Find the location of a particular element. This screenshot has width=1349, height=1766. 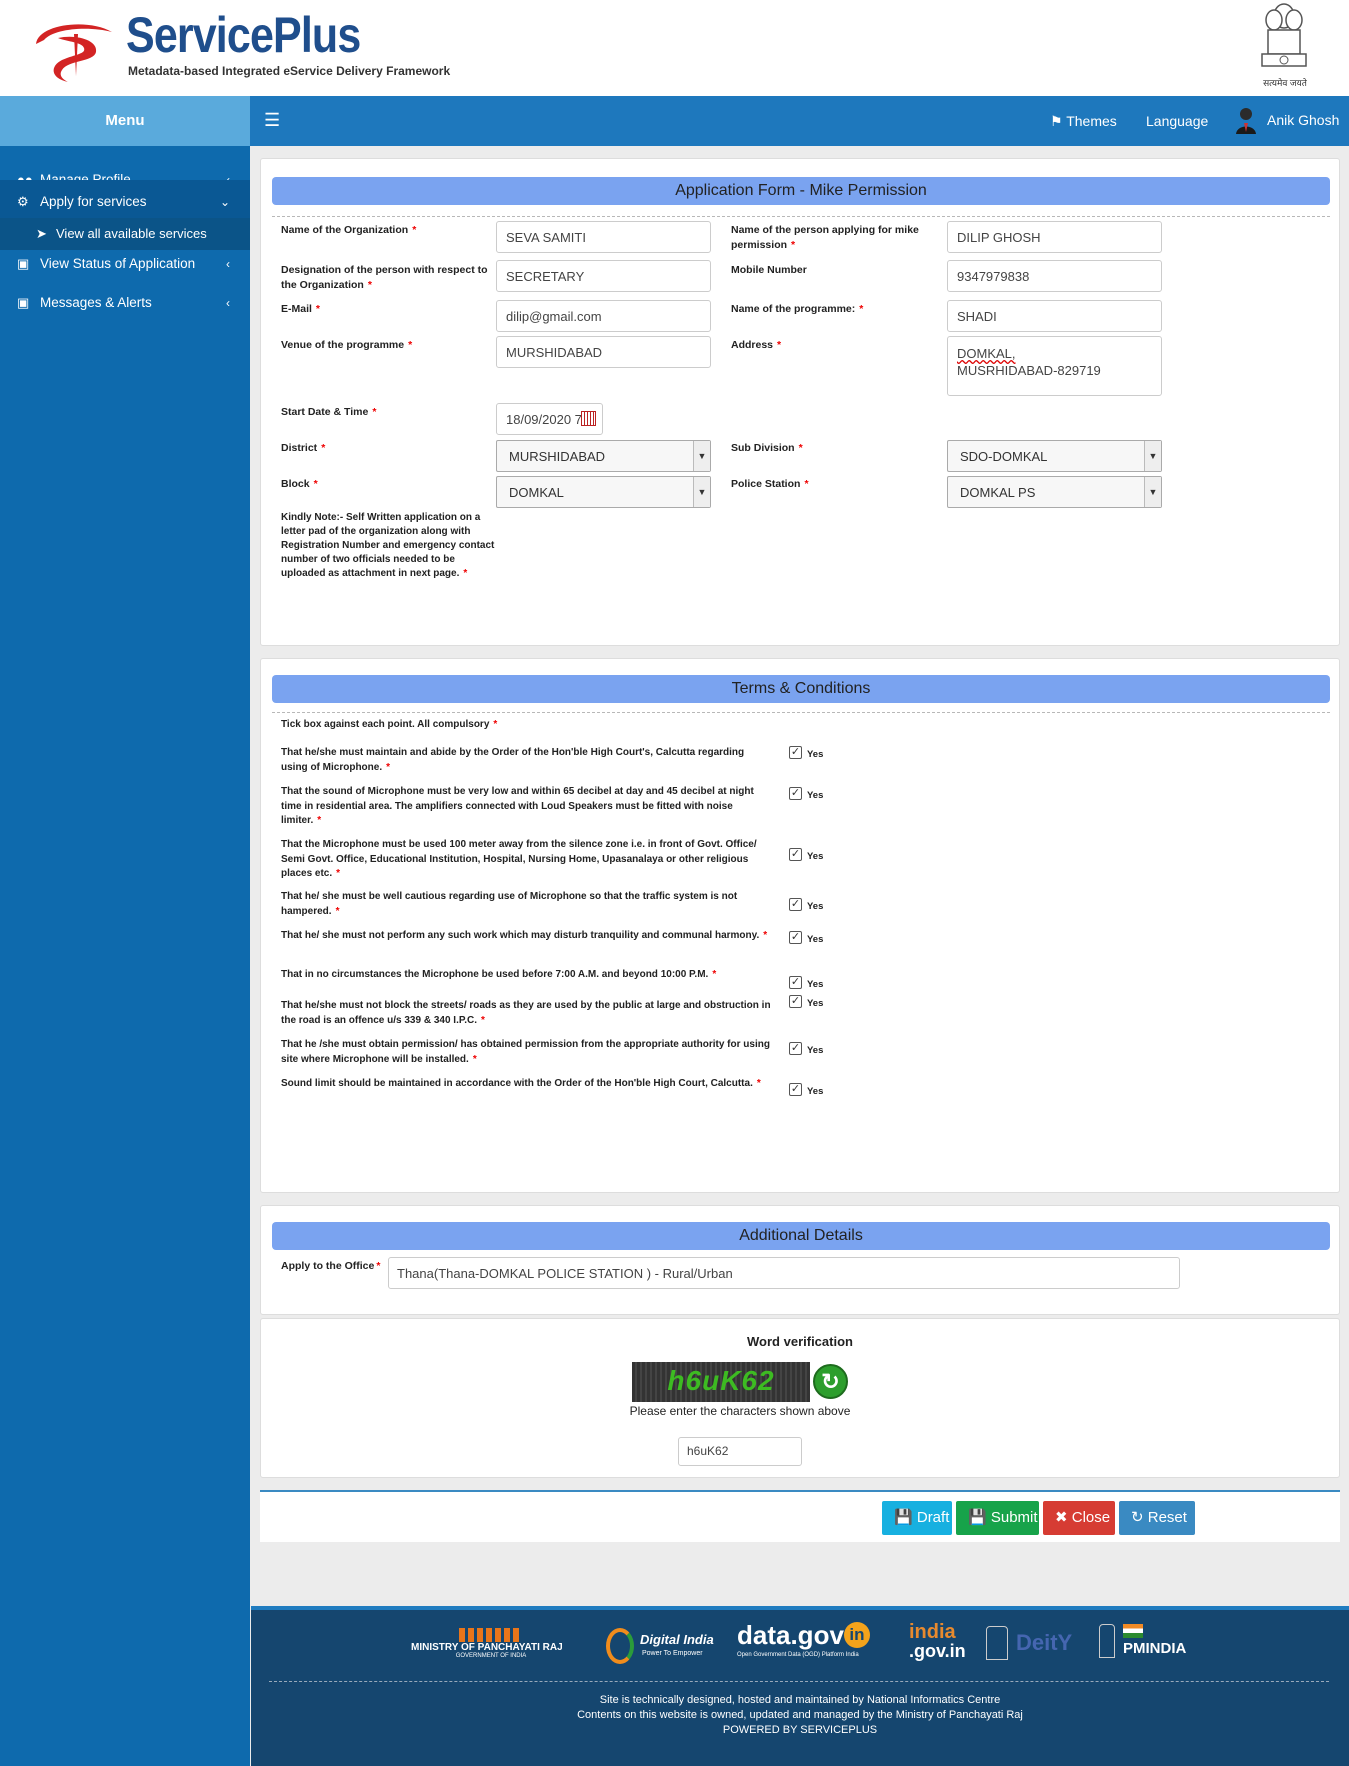

hamburger-icon: ☰ is located at coordinates (272, 120).